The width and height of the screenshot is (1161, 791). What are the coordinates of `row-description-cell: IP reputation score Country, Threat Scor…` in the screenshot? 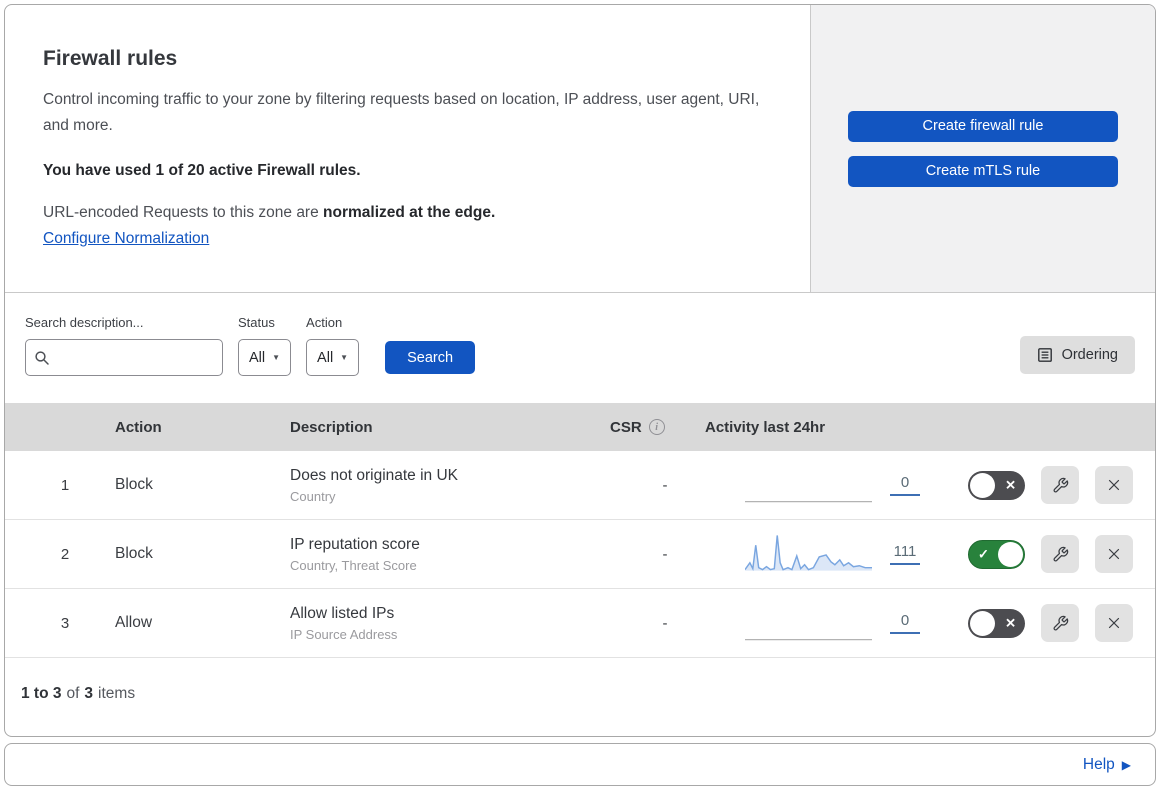 It's located at (445, 554).